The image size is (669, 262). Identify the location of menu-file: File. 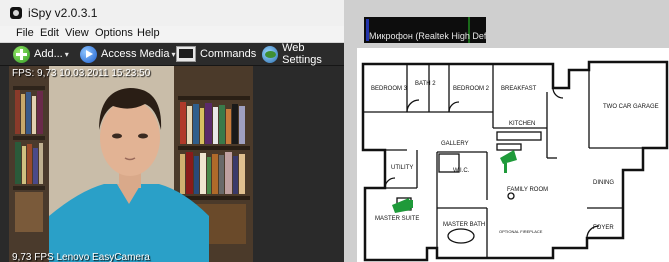
(25, 33).